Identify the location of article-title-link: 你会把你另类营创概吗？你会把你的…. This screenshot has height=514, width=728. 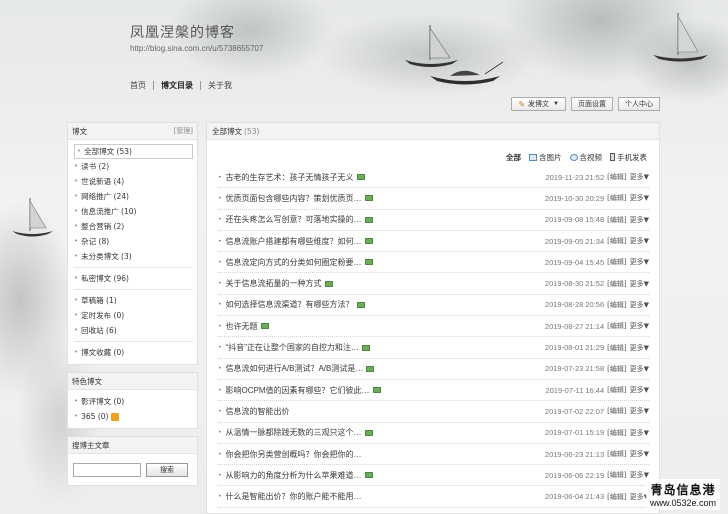
(294, 454).